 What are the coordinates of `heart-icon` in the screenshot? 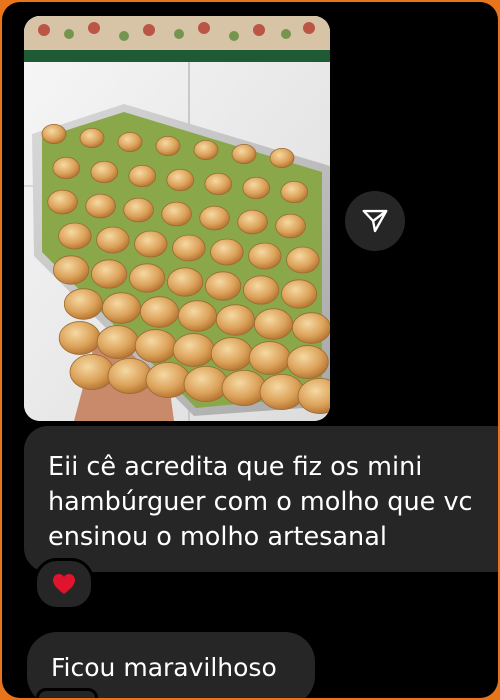 It's located at (64, 584).